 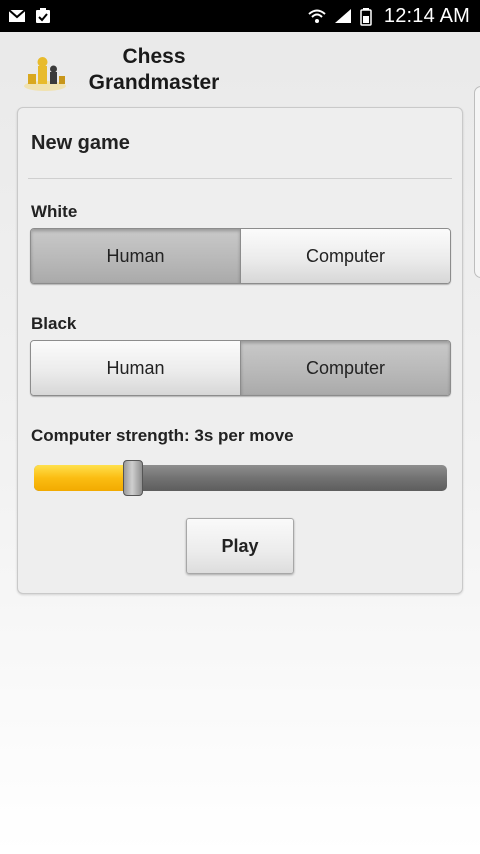 What do you see at coordinates (240, 70) in the screenshot?
I see `app-header: Chess Grandmaster` at bounding box center [240, 70].